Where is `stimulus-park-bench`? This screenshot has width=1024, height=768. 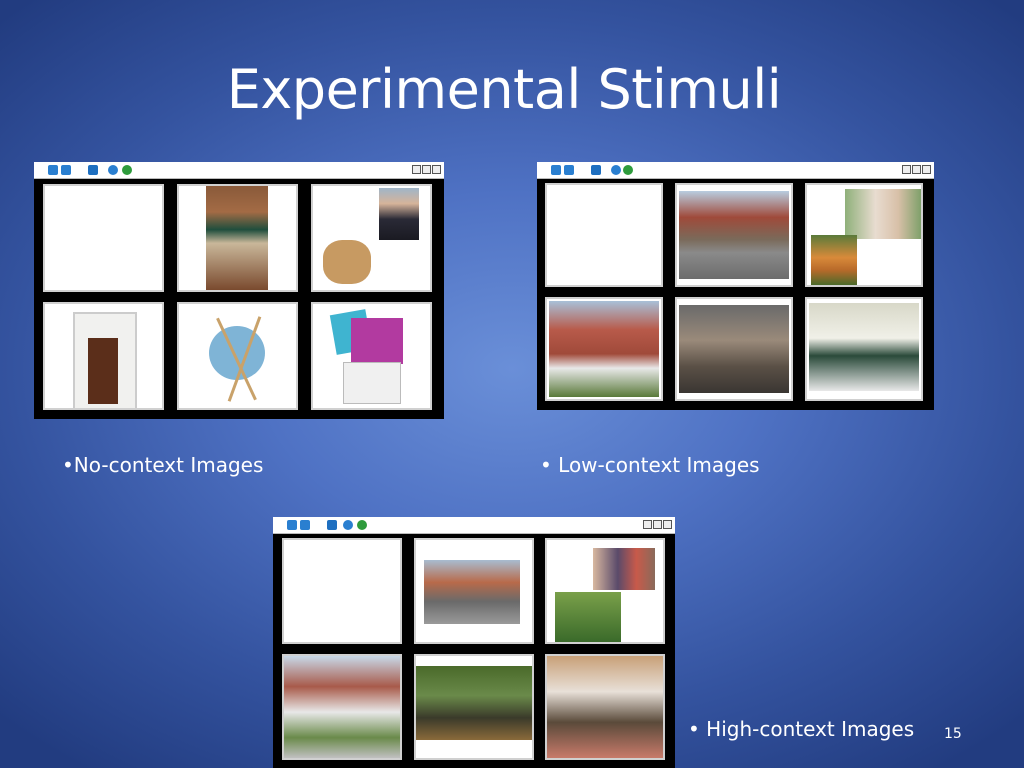 stimulus-park-bench is located at coordinates (474, 707).